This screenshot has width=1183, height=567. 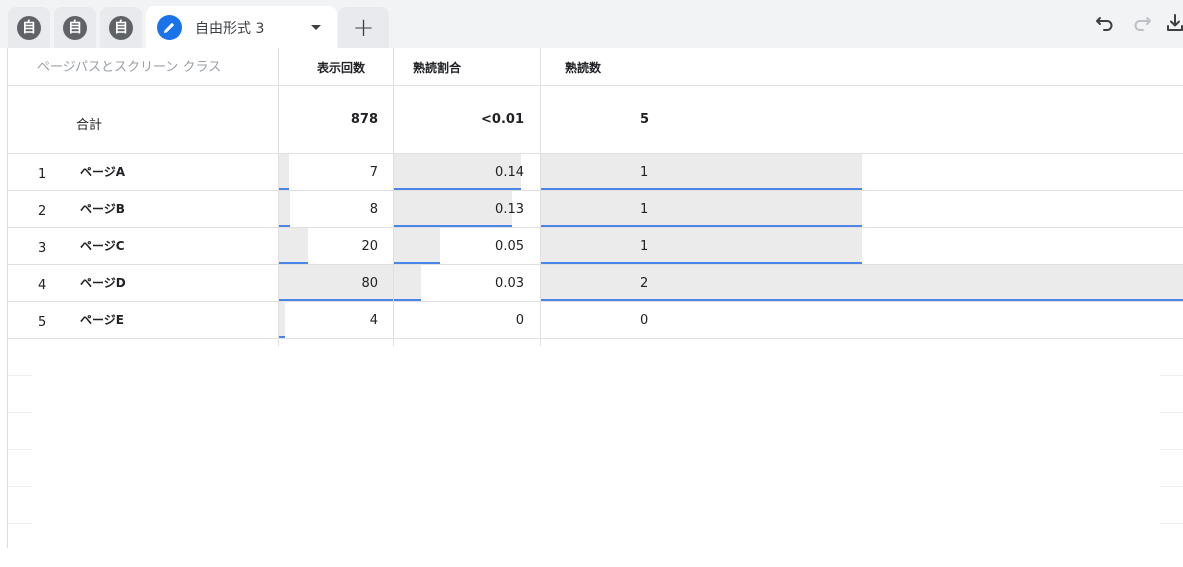 I want to click on pencil-icon, so click(x=169, y=27).